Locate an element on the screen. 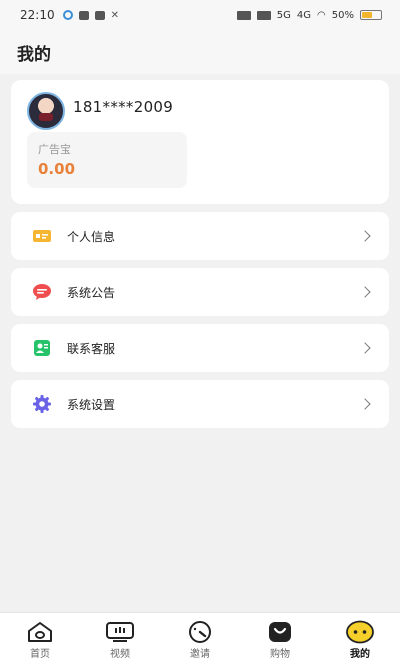 The height and width of the screenshot is (666, 400). home-icon is located at coordinates (40, 632).